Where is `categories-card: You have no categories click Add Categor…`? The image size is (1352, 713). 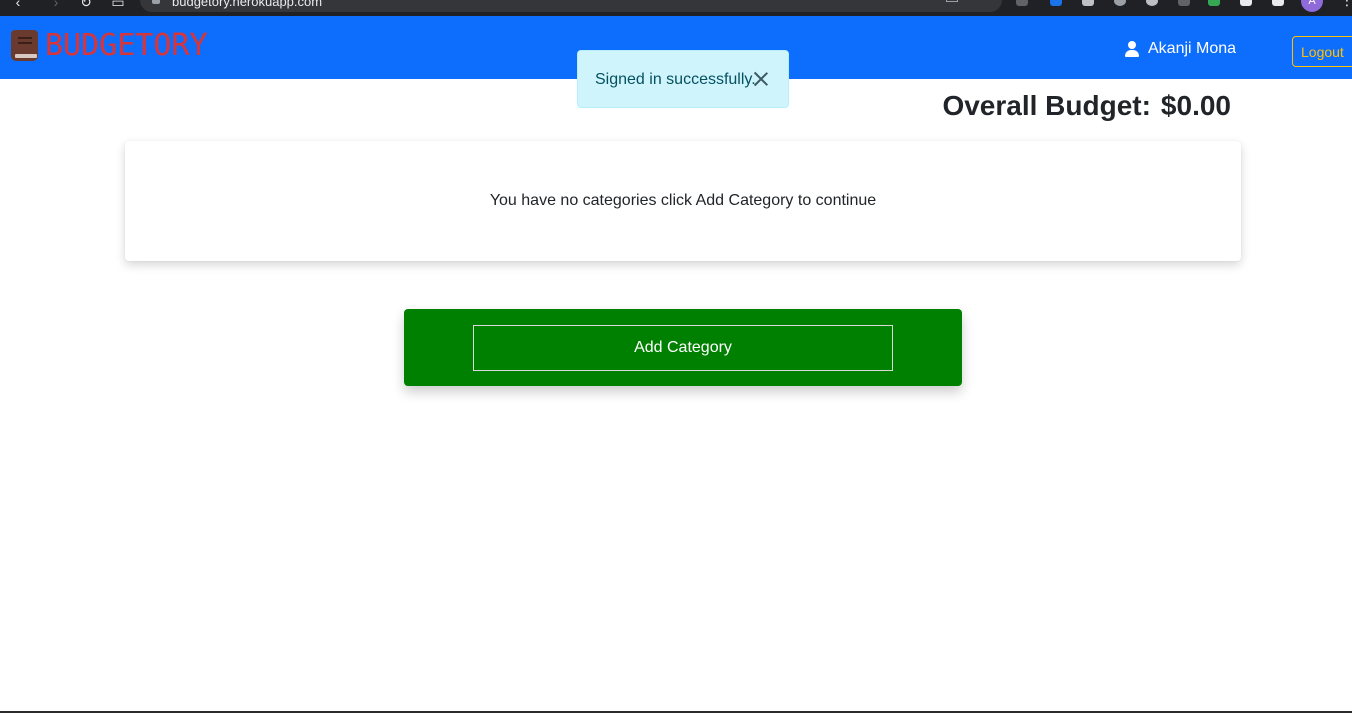 categories-card: You have no categories click Add Categor… is located at coordinates (683, 201).